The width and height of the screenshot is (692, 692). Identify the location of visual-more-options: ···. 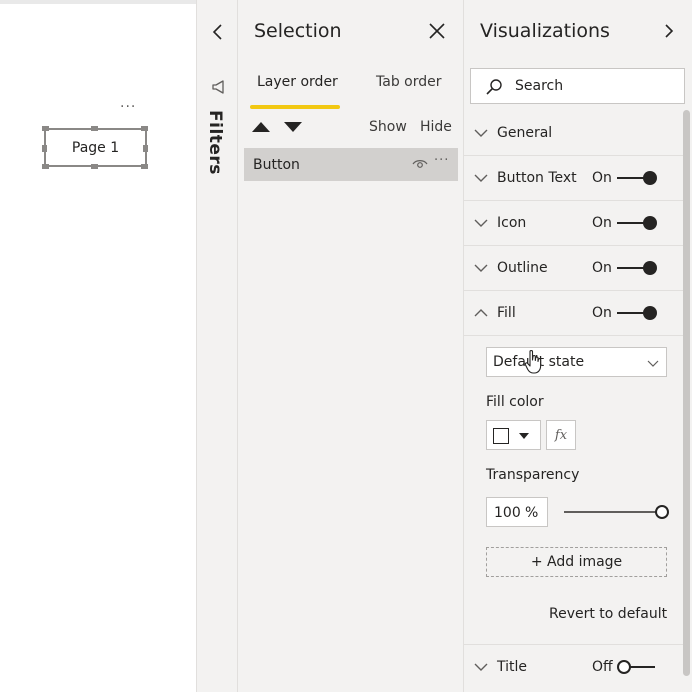
(128, 107).